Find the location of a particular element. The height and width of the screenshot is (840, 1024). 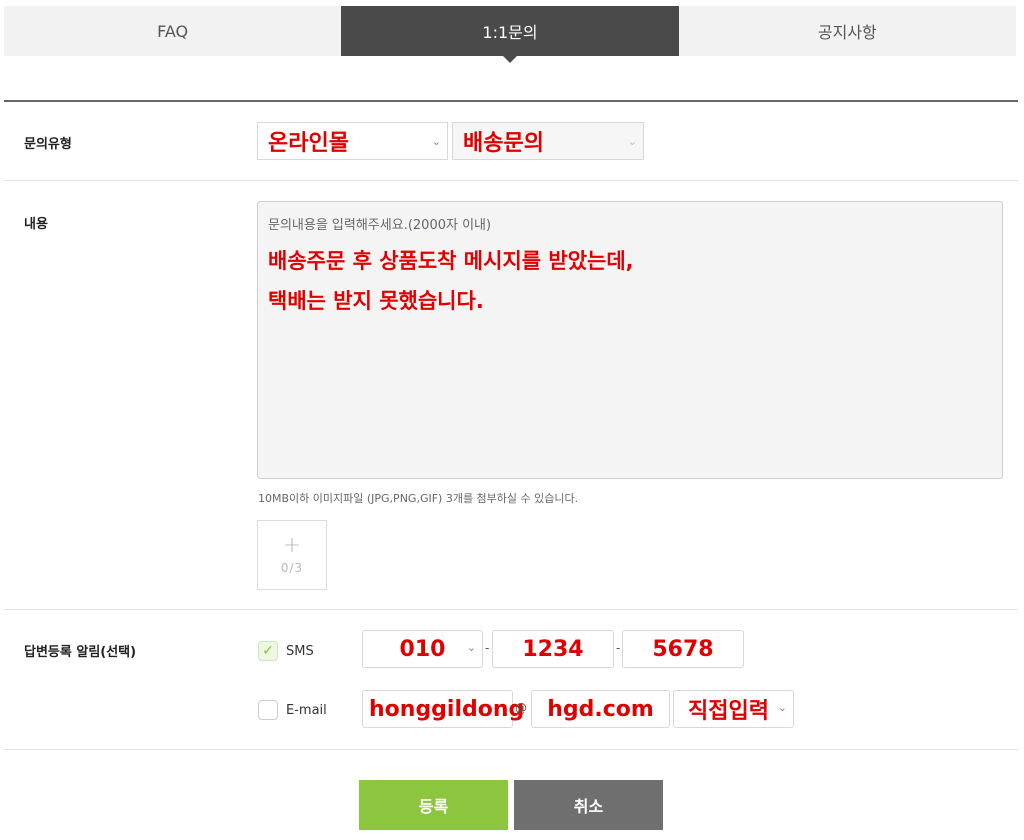

tab-bar: FAQ 1:1문의 공지사항 is located at coordinates (510, 34).